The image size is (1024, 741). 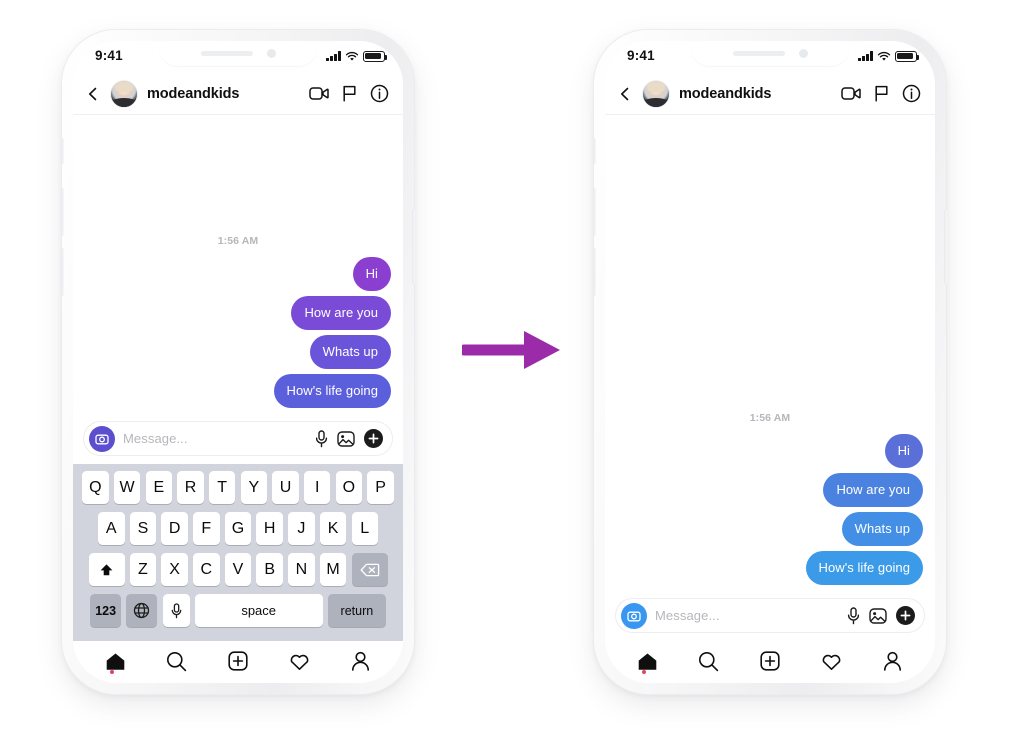 I want to click on backspace-icon, so click(x=369, y=569).